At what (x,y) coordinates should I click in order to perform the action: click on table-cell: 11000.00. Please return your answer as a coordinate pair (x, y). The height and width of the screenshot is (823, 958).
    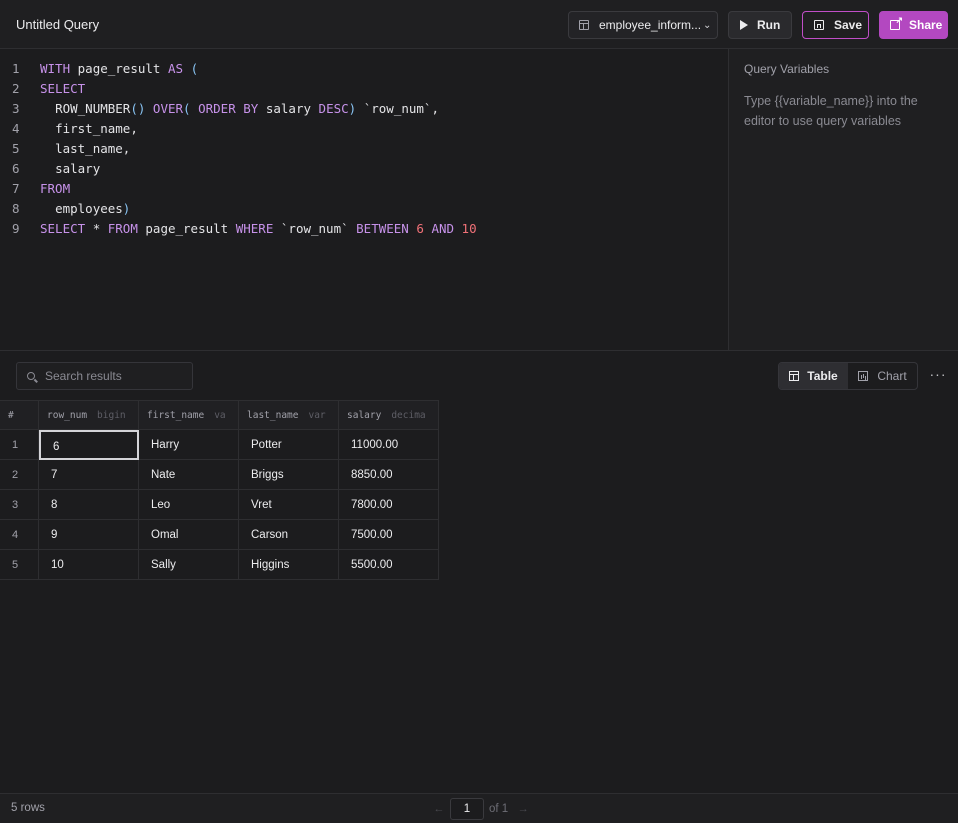
    Looking at the image, I should click on (389, 445).